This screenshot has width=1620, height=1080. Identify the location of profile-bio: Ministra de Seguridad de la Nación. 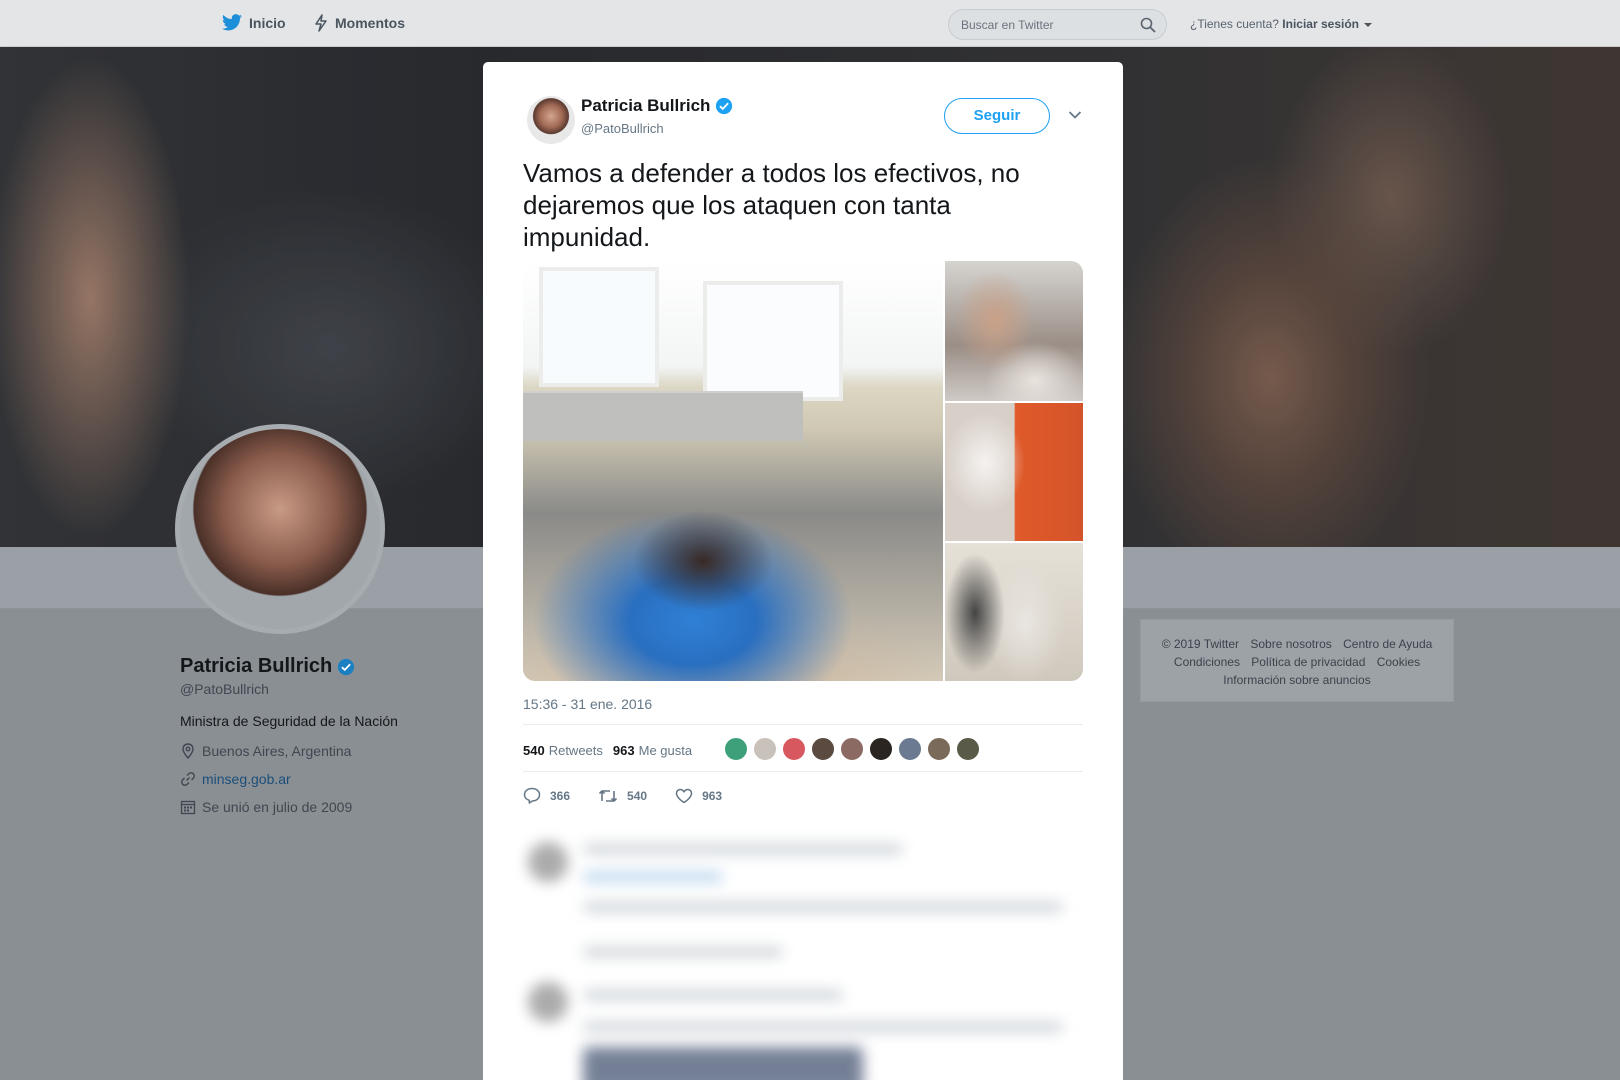
(289, 721).